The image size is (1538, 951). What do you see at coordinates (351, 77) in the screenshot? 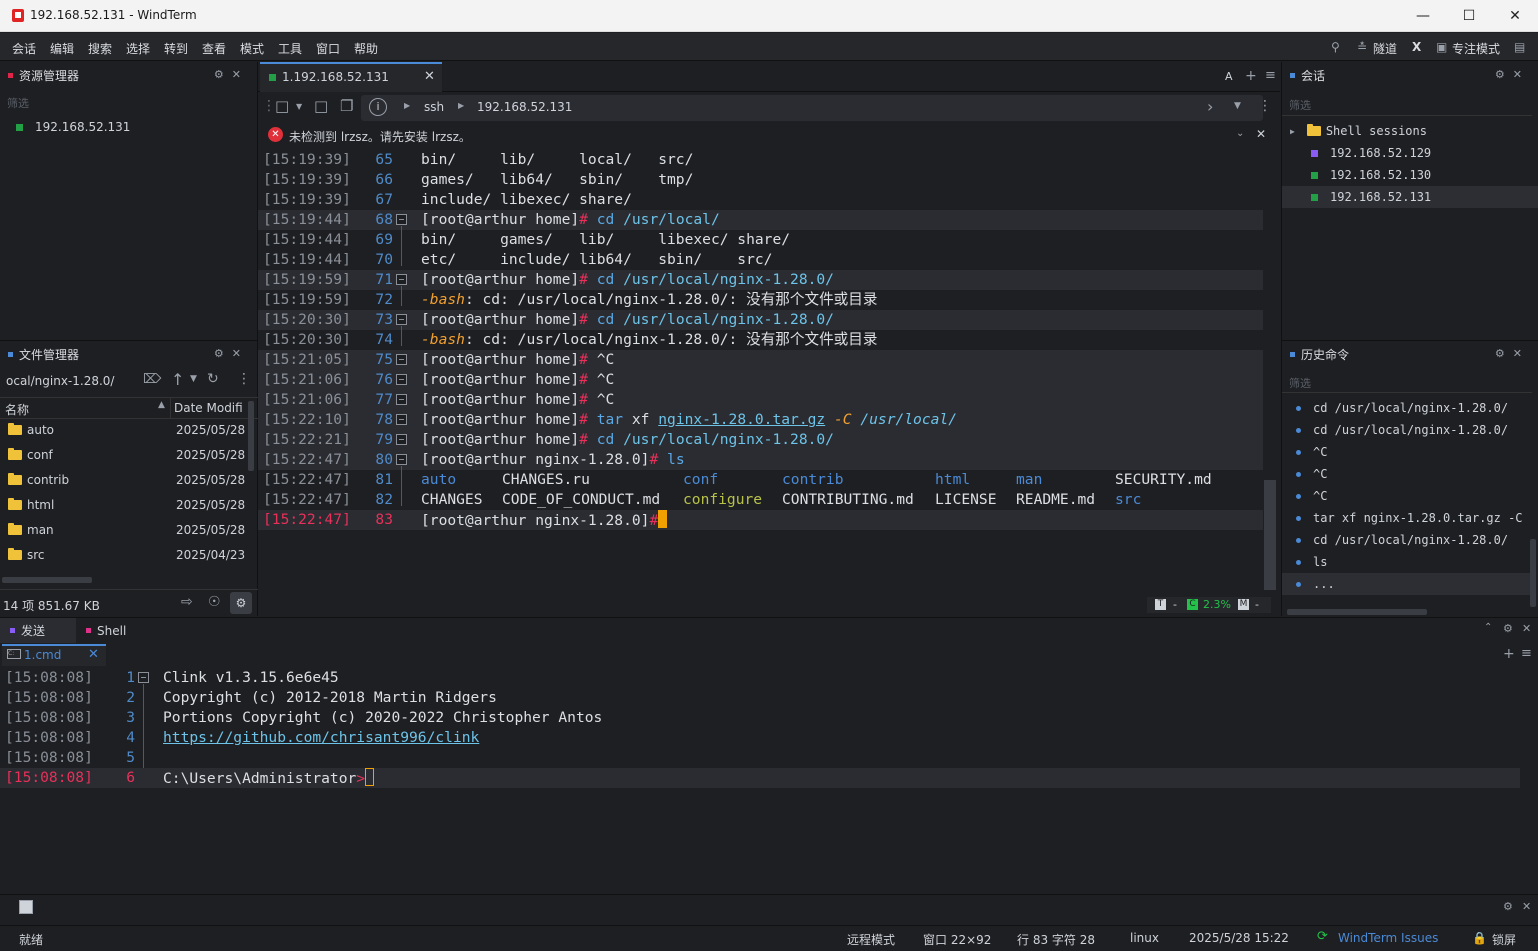
I see `tab-session: 1.192.168.52.131 ✕` at bounding box center [351, 77].